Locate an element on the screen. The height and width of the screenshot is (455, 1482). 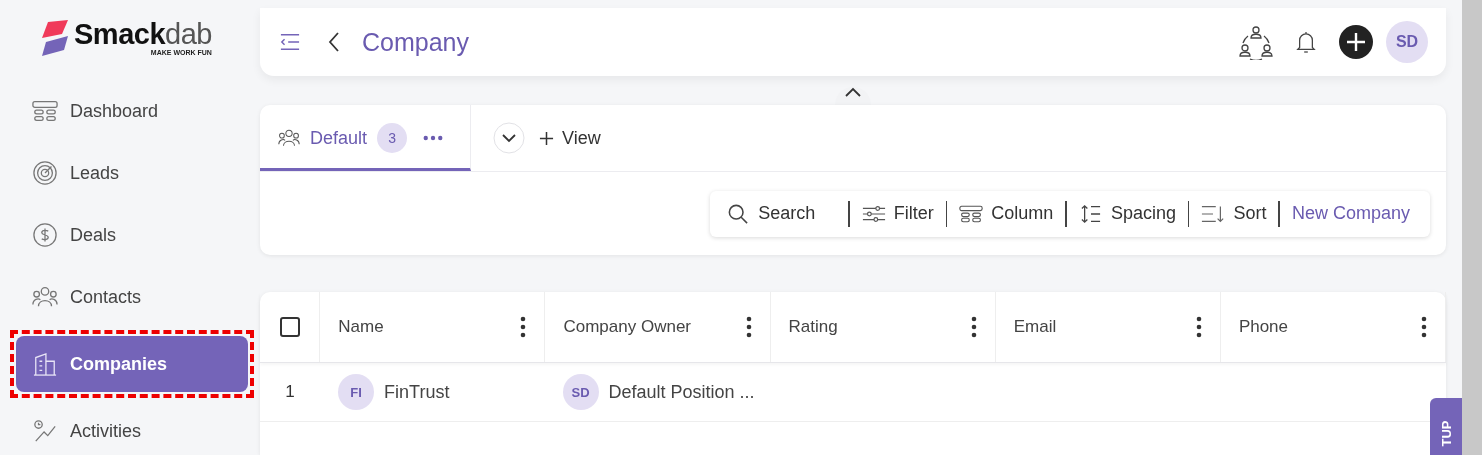
column-header: Company Owner is located at coordinates (627, 327).